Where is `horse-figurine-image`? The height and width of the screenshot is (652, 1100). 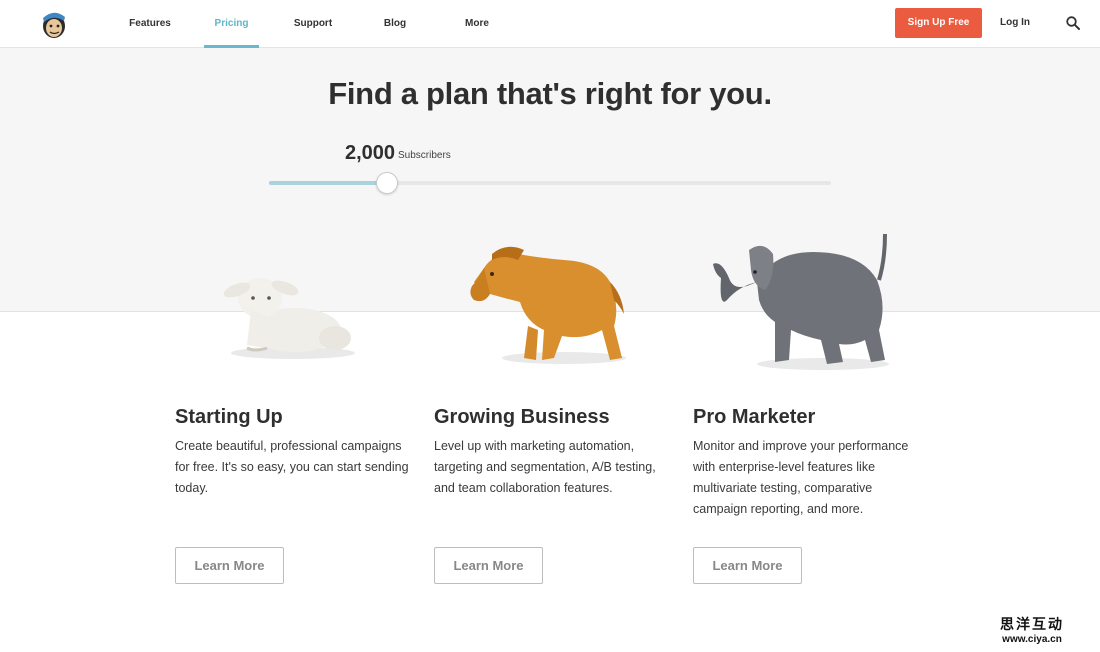 horse-figurine-image is located at coordinates (548, 305).